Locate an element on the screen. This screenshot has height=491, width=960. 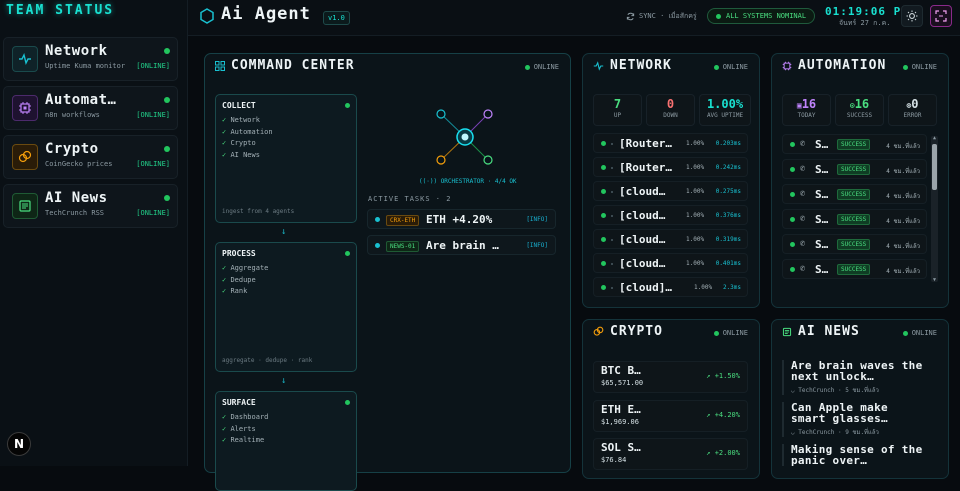
monitor-row: [Router… 1.00% 0.242ms is located at coordinates (670, 167).